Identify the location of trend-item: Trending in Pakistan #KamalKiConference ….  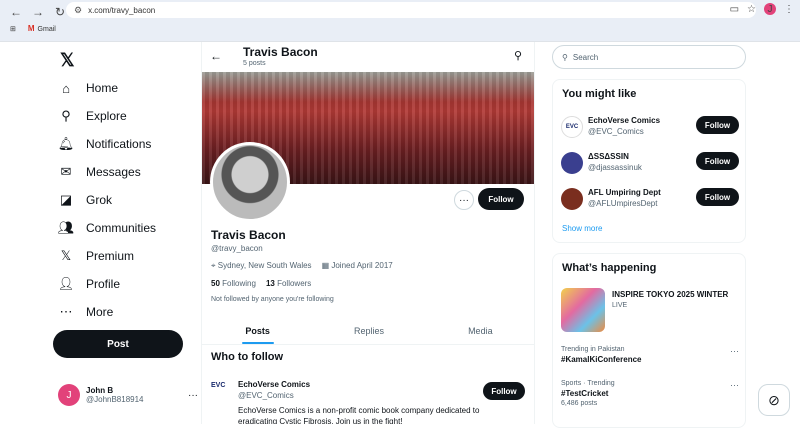
(650, 355).